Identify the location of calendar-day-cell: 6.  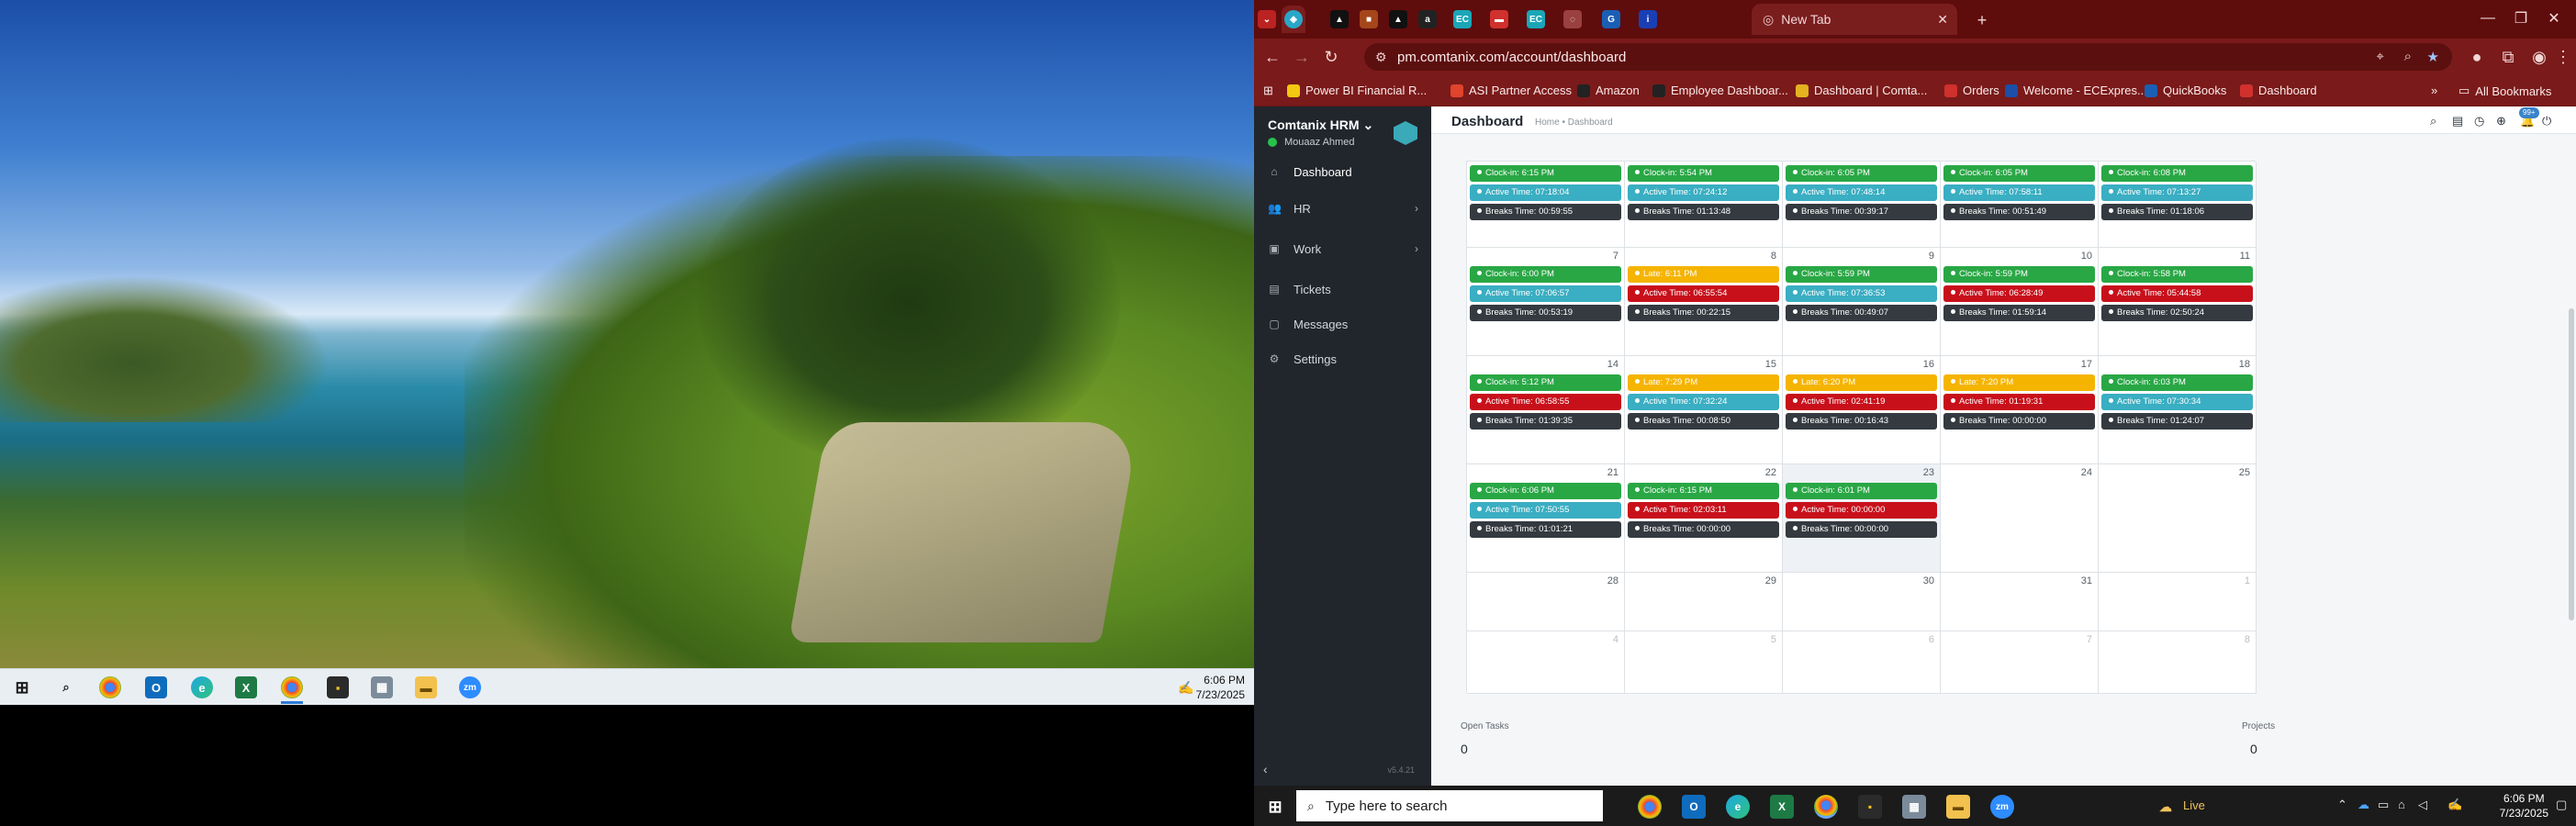
(1862, 663).